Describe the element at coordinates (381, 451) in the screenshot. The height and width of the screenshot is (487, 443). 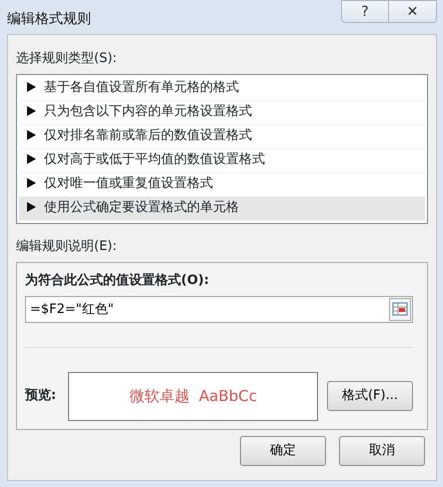
I see `cancel-button: 取消` at that location.